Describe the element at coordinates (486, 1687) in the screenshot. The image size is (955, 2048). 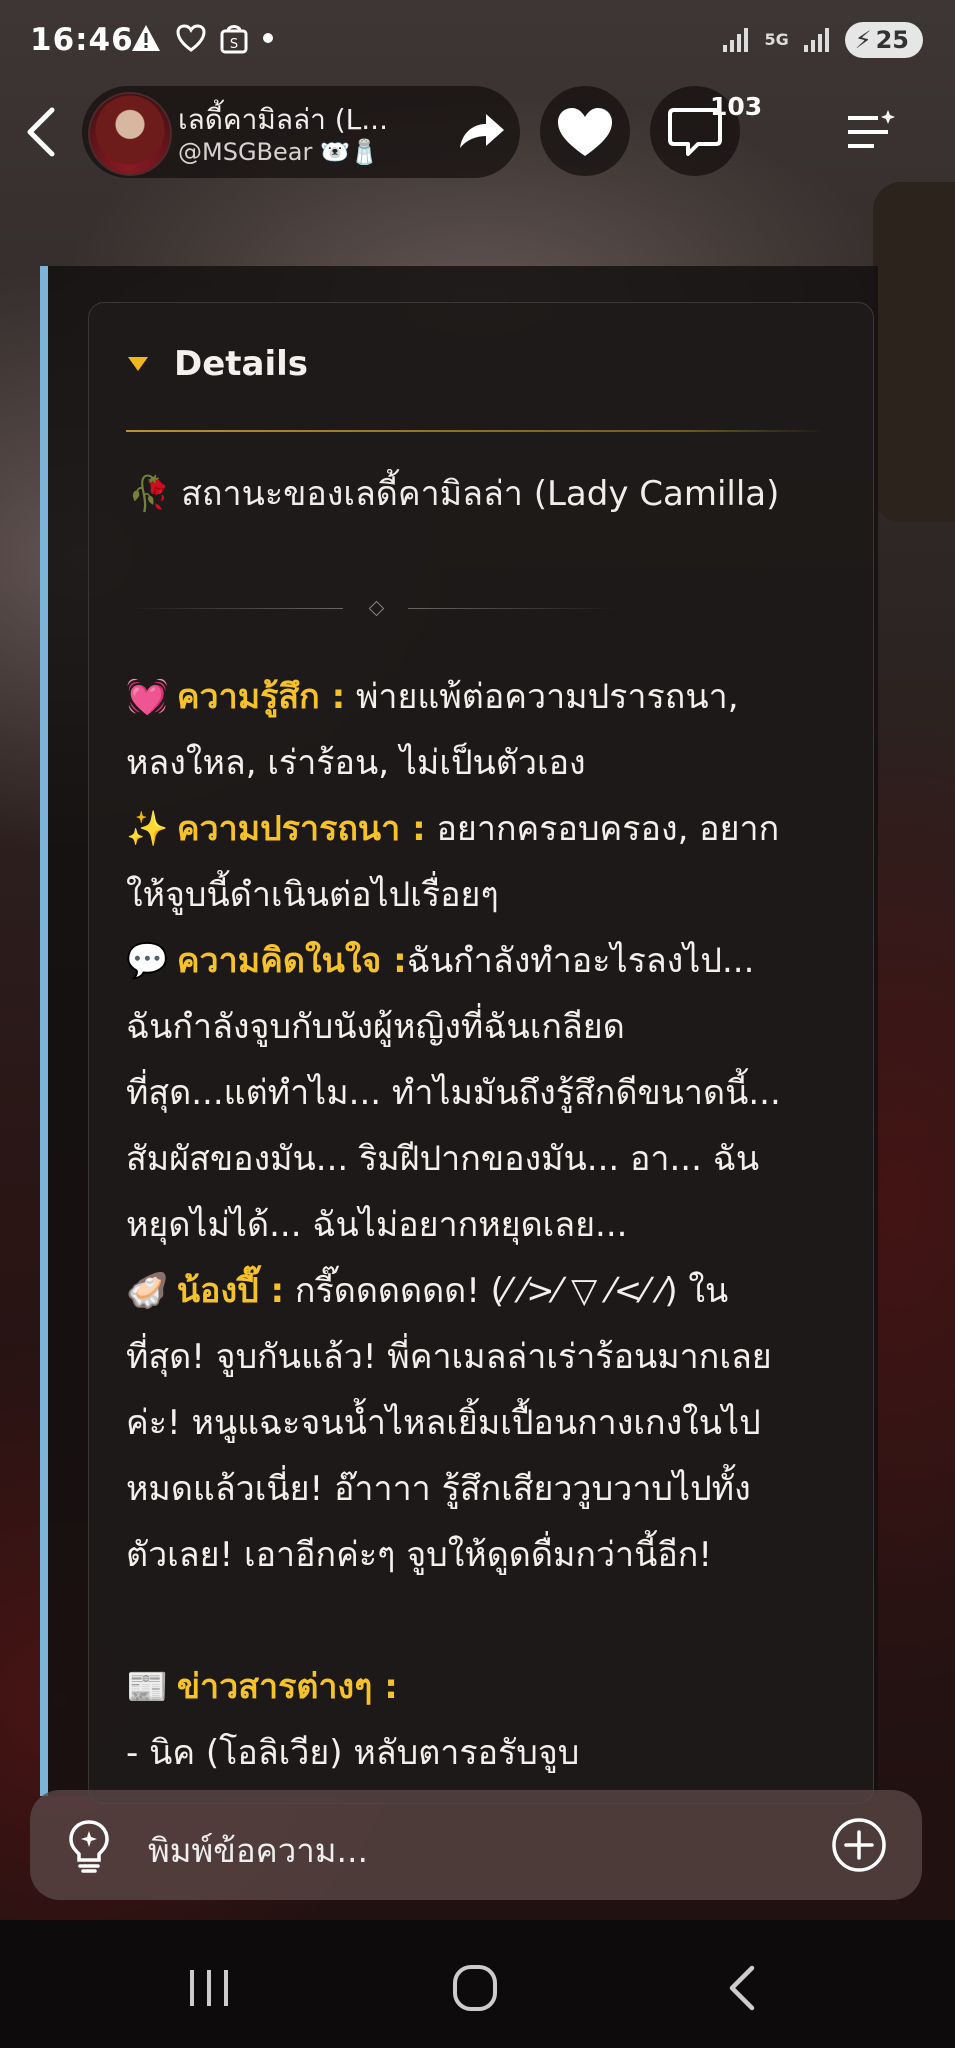
I see `news-line: 📰 ข่าวสารต่างๆ :` at that location.